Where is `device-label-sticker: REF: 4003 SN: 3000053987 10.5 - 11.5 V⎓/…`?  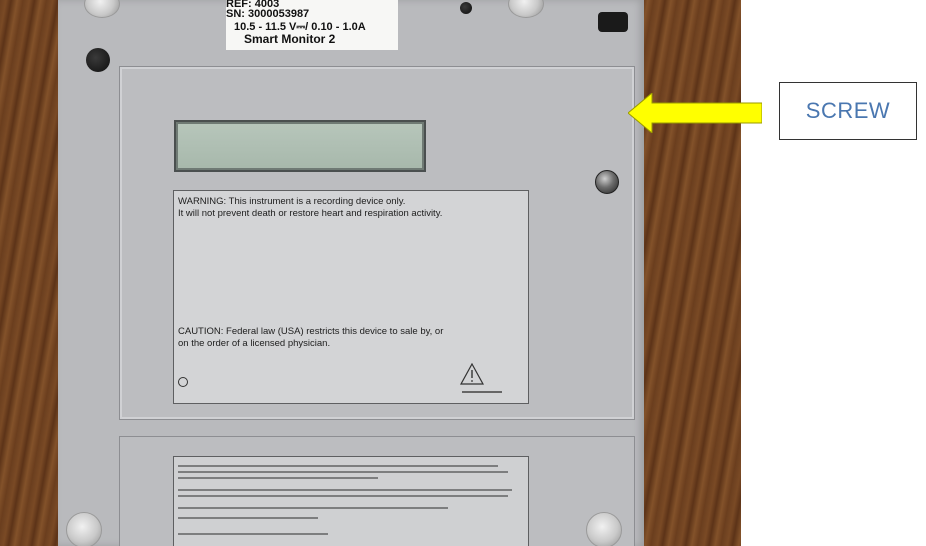
device-label-sticker: REF: 4003 SN: 3000053987 10.5 - 11.5 V⎓/… is located at coordinates (312, 25).